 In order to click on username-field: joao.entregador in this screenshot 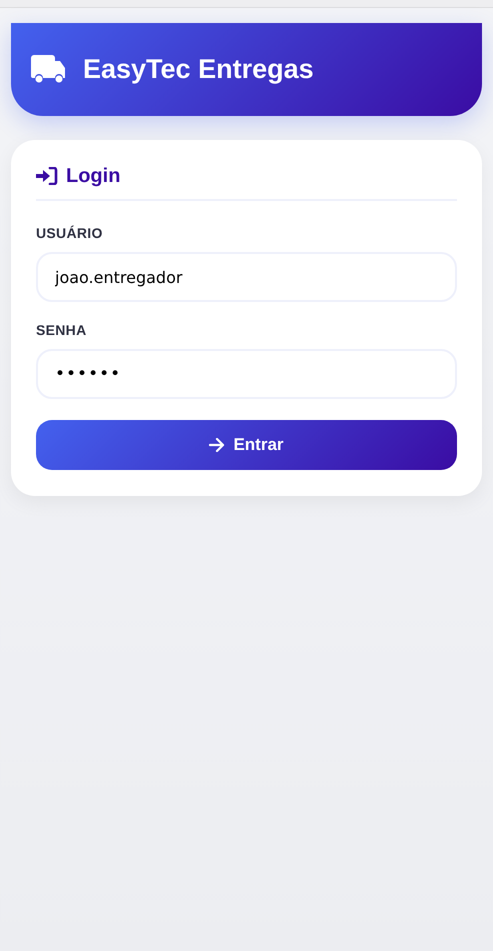, I will do `click(246, 277)`.